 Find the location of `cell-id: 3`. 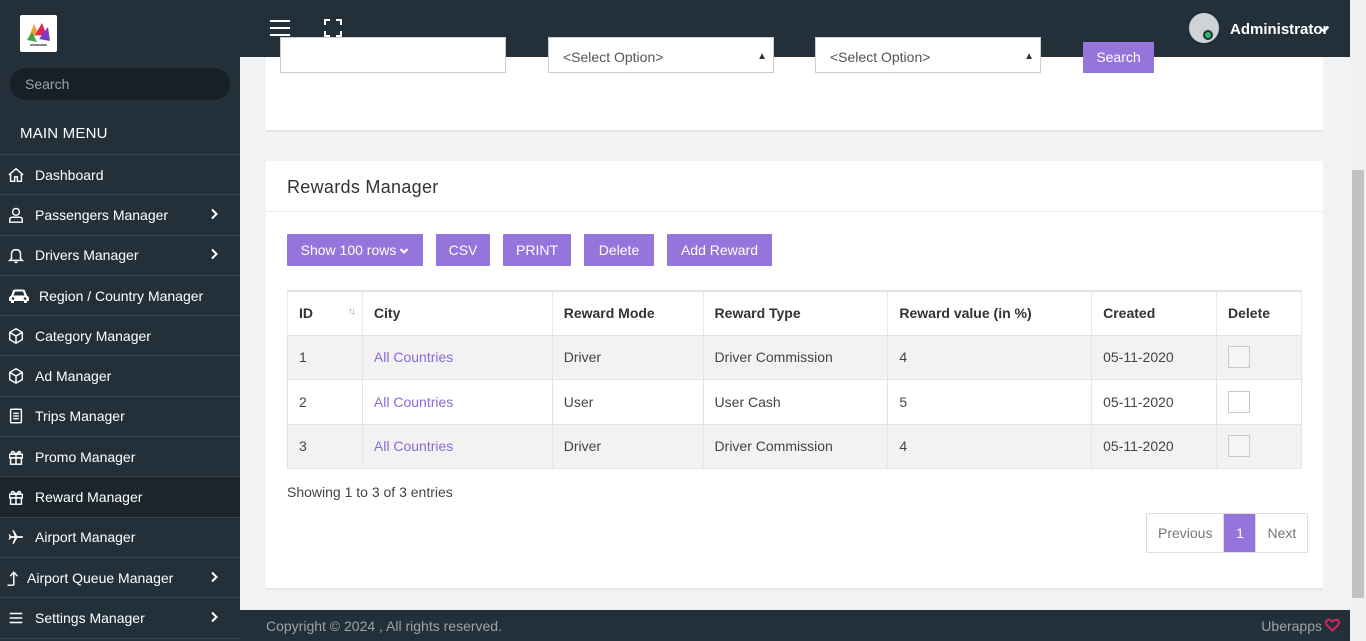

cell-id: 3 is located at coordinates (325, 446).